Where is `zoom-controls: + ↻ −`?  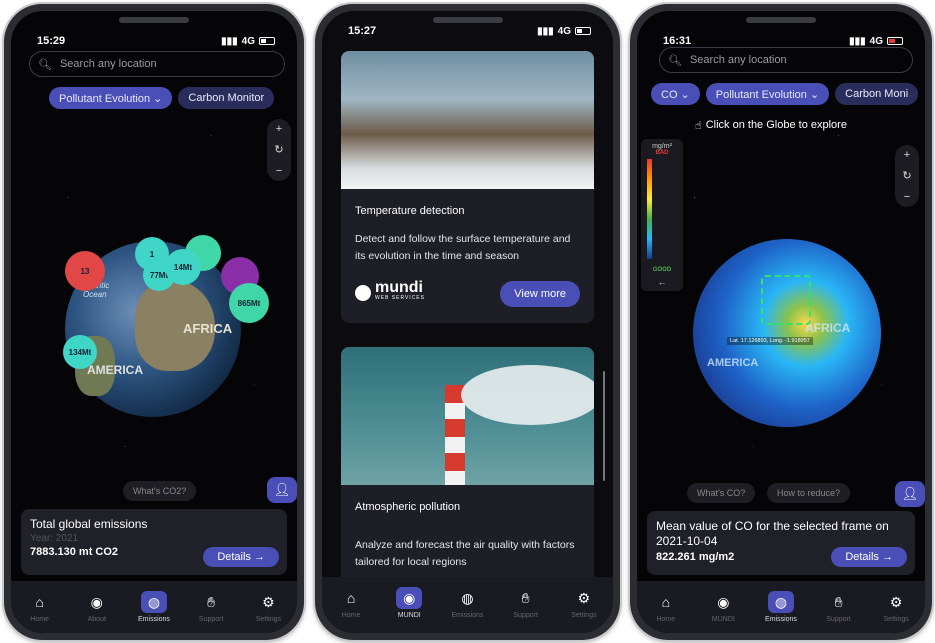
zoom-controls: + ↻ − is located at coordinates (279, 150).